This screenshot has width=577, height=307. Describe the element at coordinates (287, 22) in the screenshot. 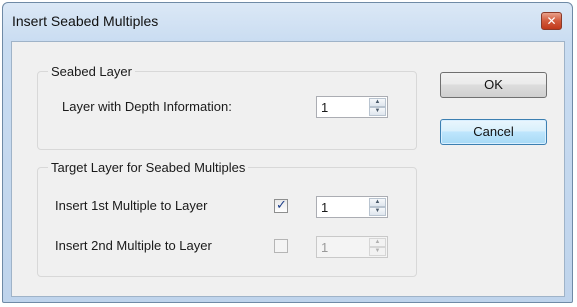

I see `title-bar: Insert Seabed Multiples ✕` at that location.